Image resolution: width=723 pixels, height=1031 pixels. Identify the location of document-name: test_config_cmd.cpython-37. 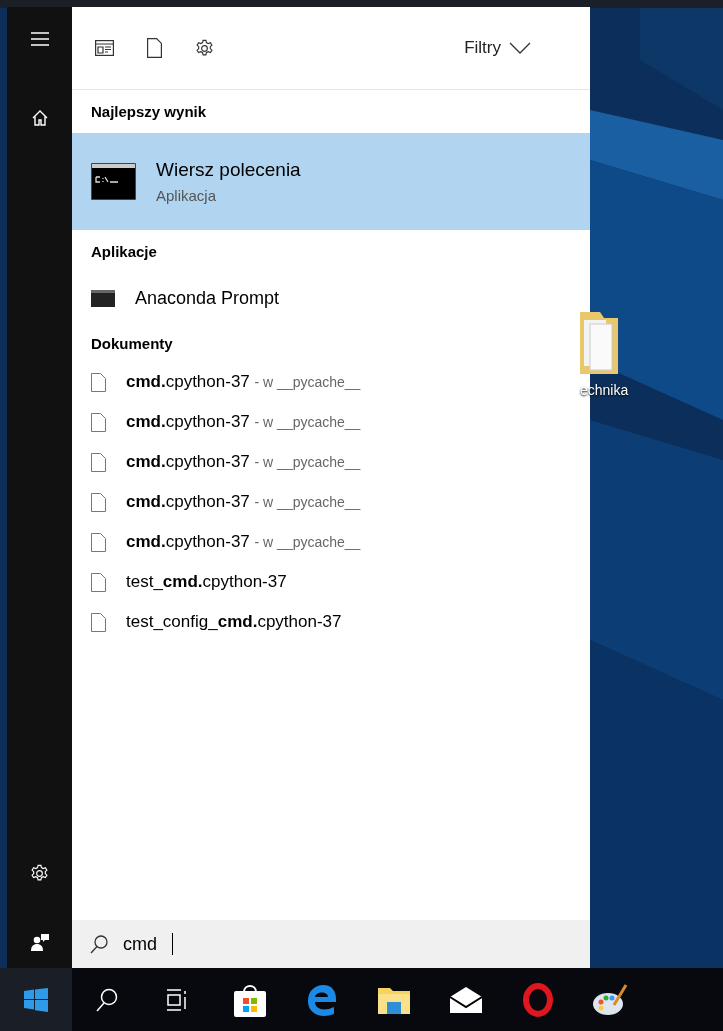
(234, 621).